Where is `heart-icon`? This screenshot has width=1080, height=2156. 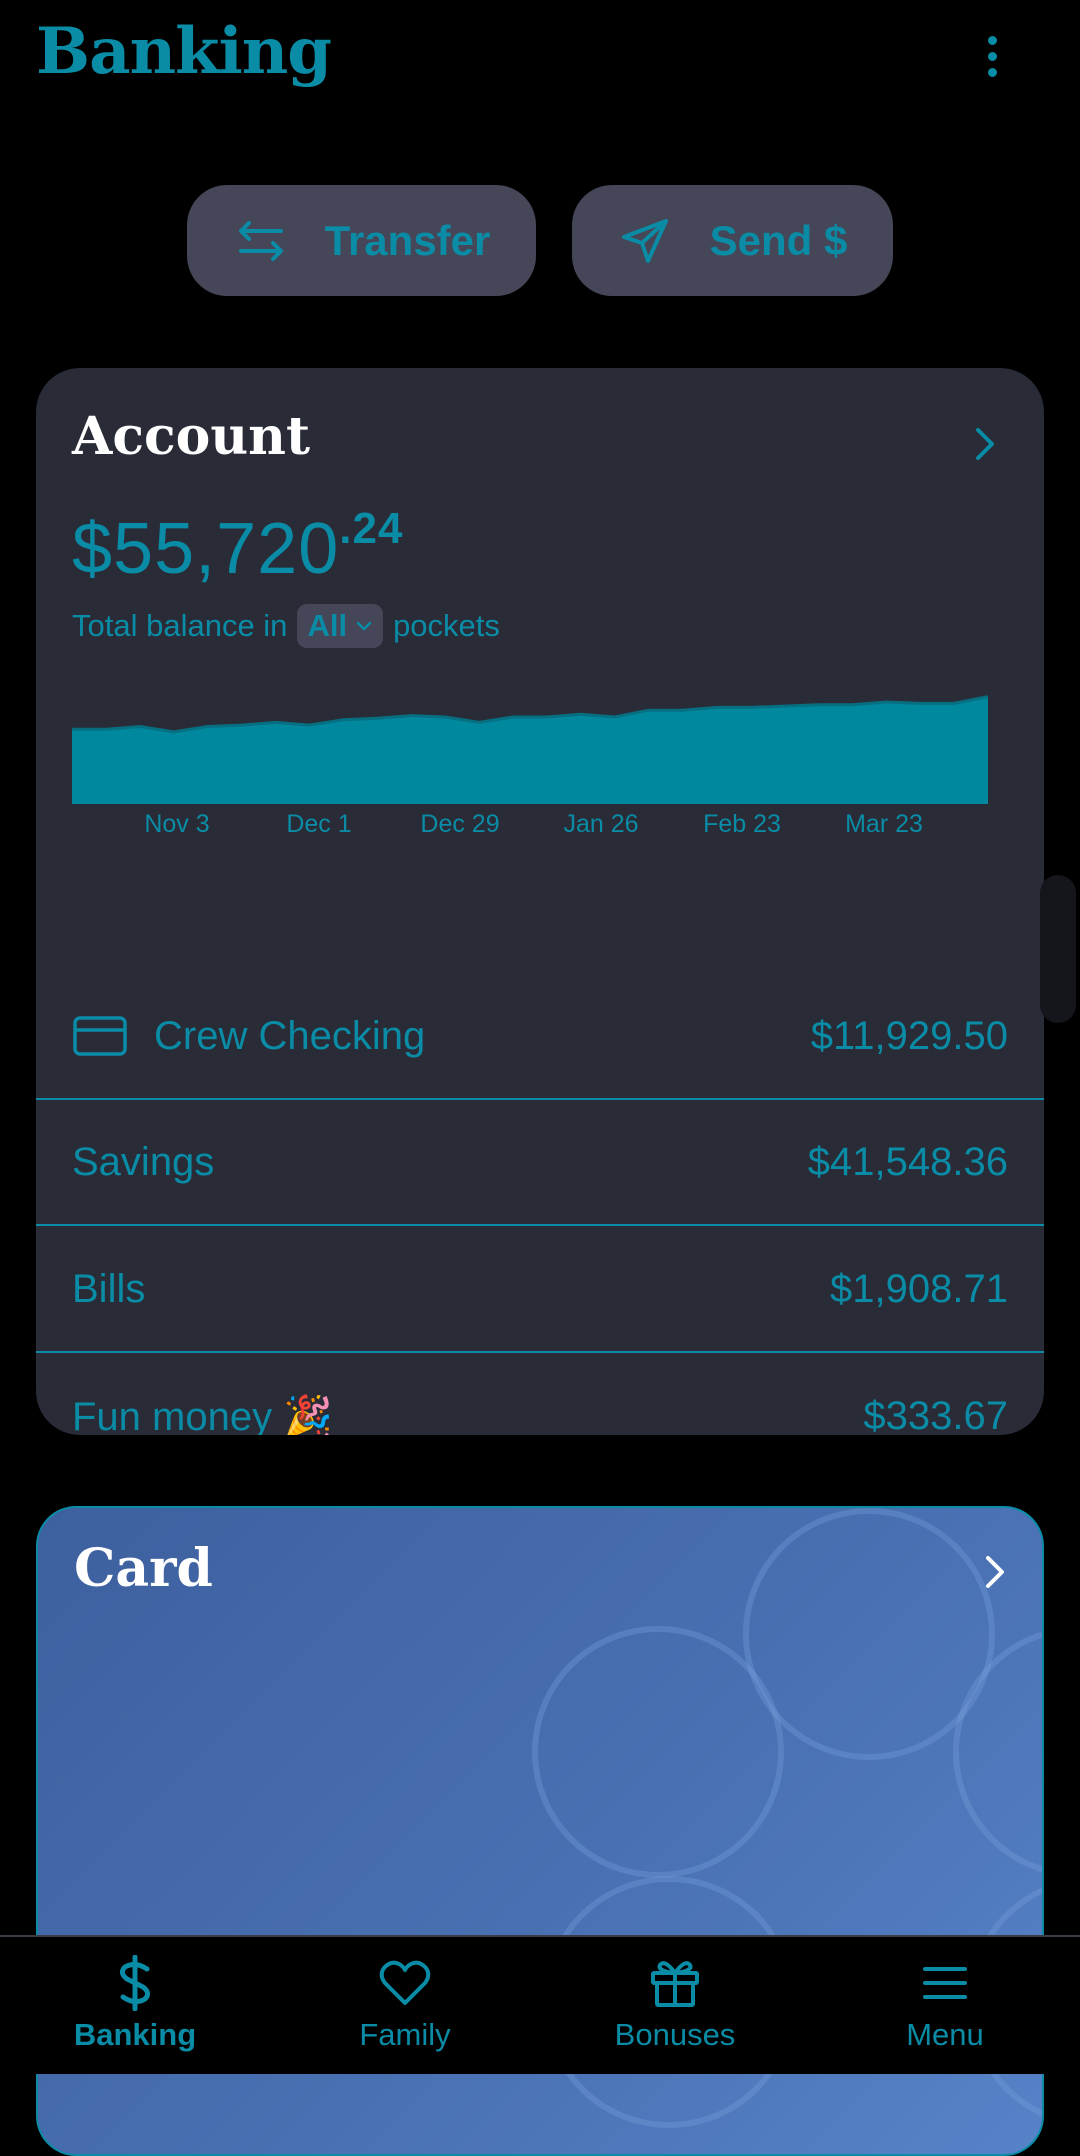
heart-icon is located at coordinates (405, 1983).